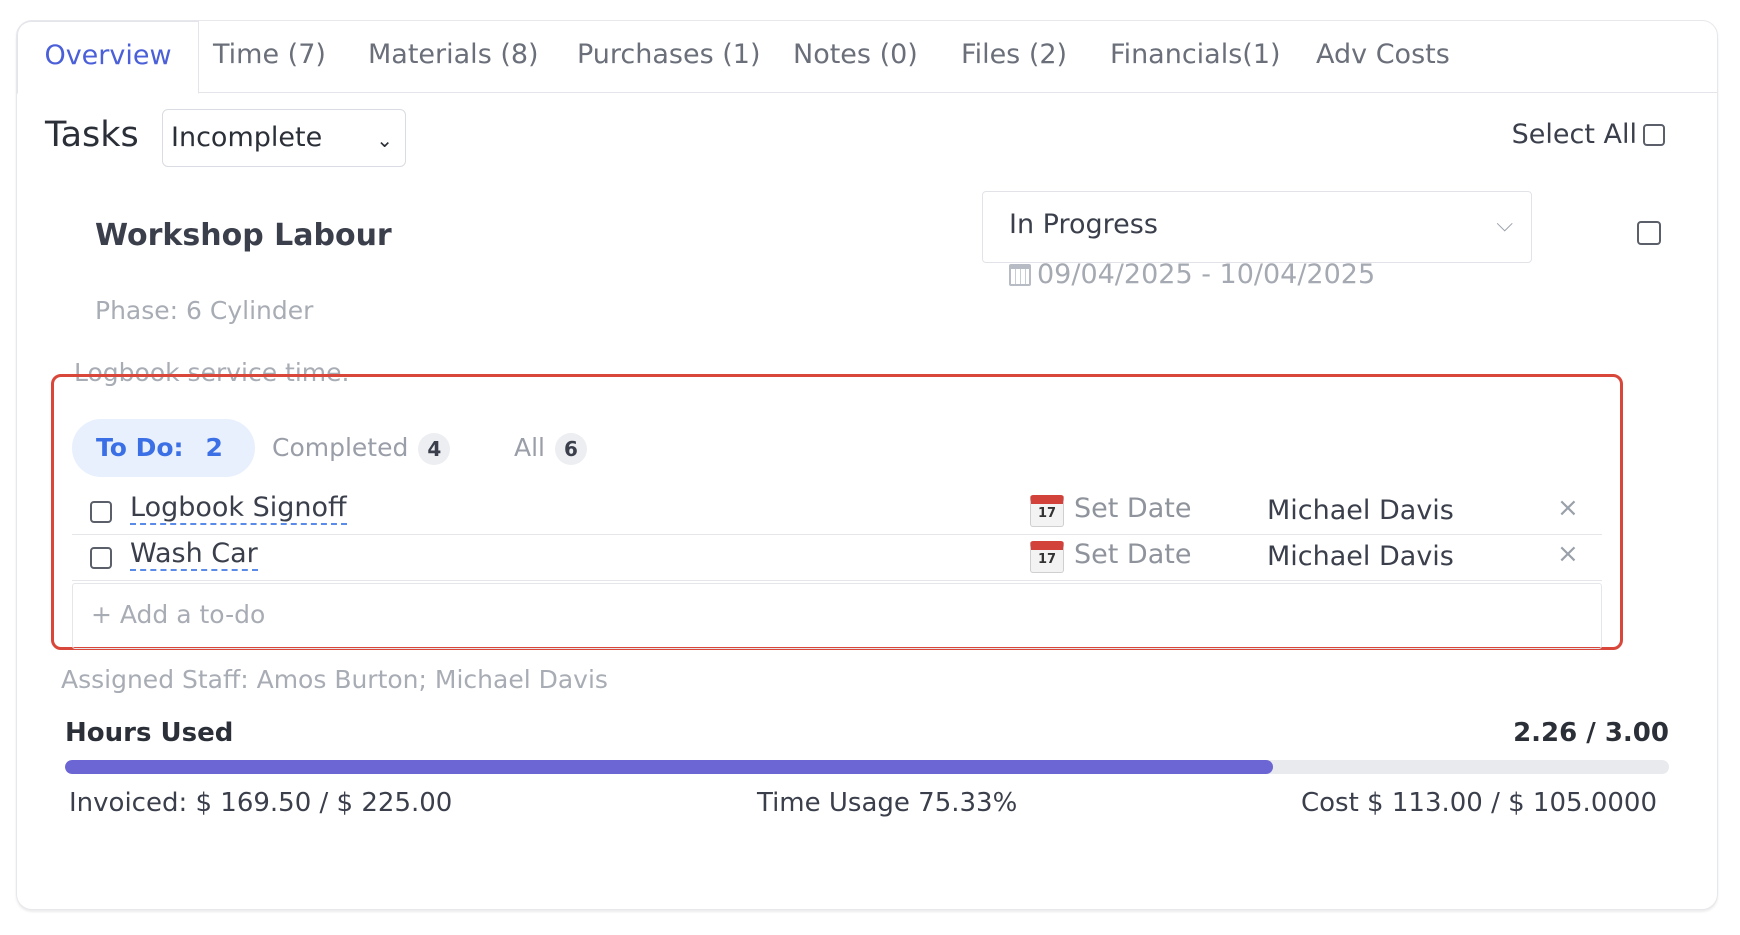 The image size is (1740, 935). Describe the element at coordinates (887, 803) in the screenshot. I see `time-usage-summary: Time Usage 75.33%` at that location.